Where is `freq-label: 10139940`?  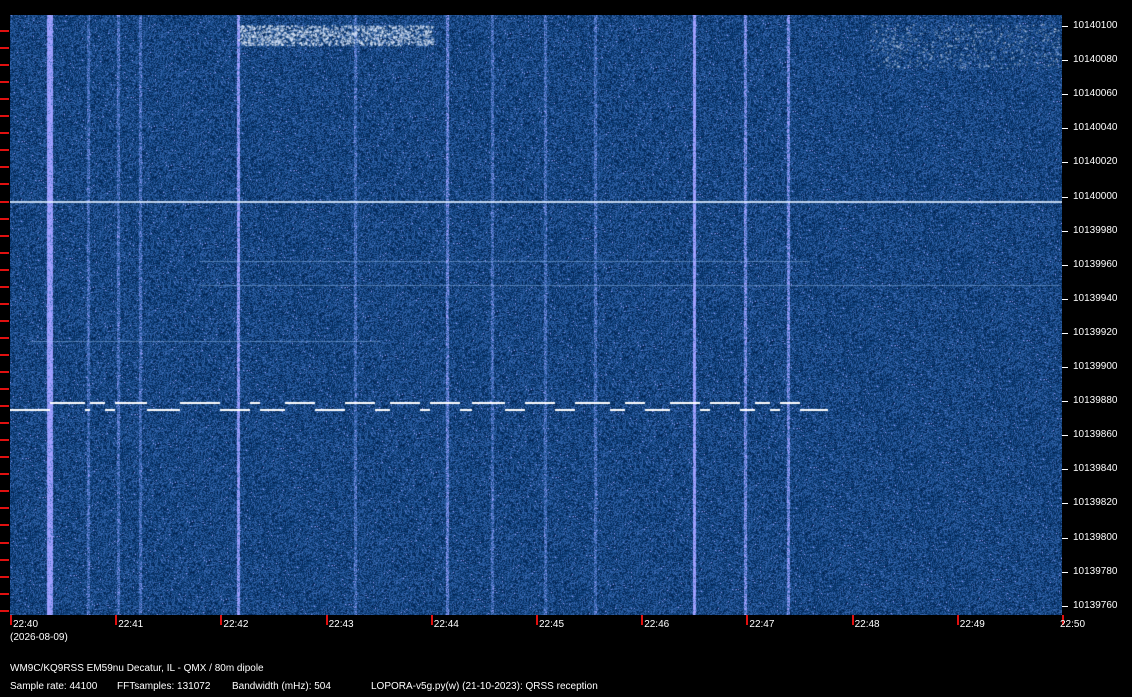
freq-label: 10139940 is located at coordinates (1095, 298).